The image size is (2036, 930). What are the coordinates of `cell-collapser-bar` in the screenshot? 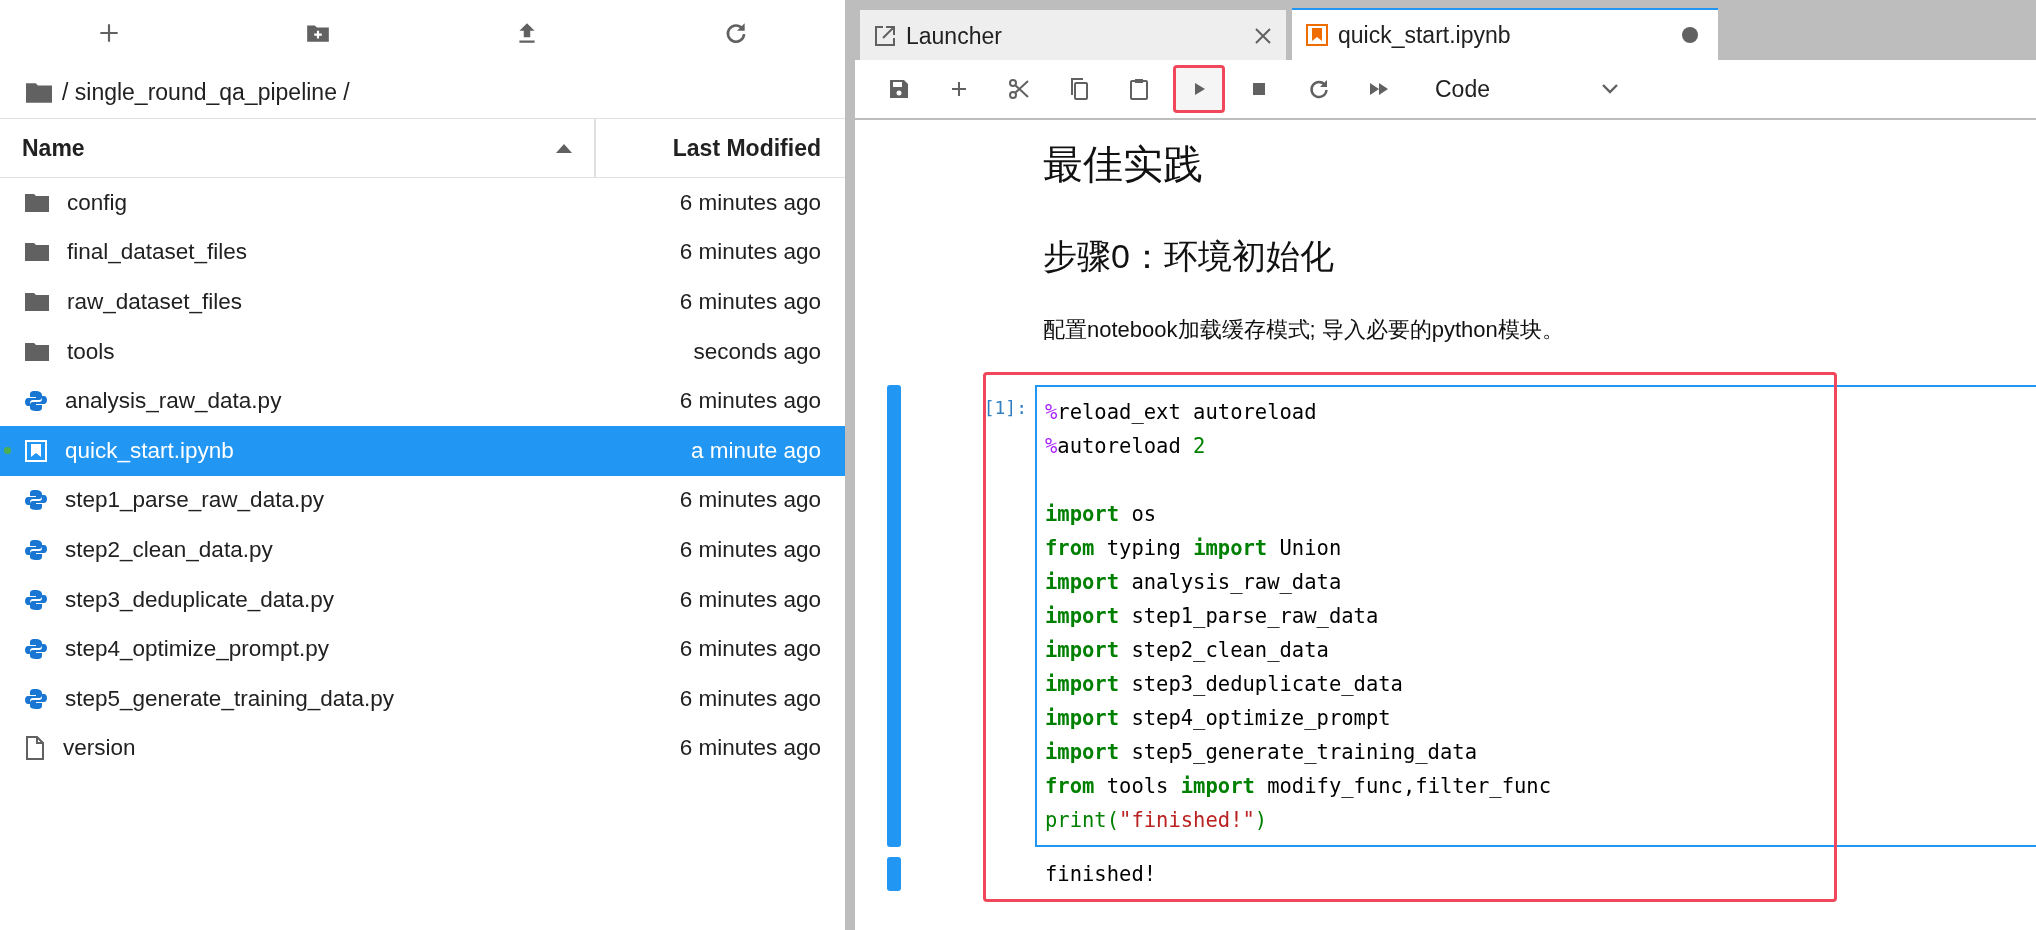 It's located at (894, 616).